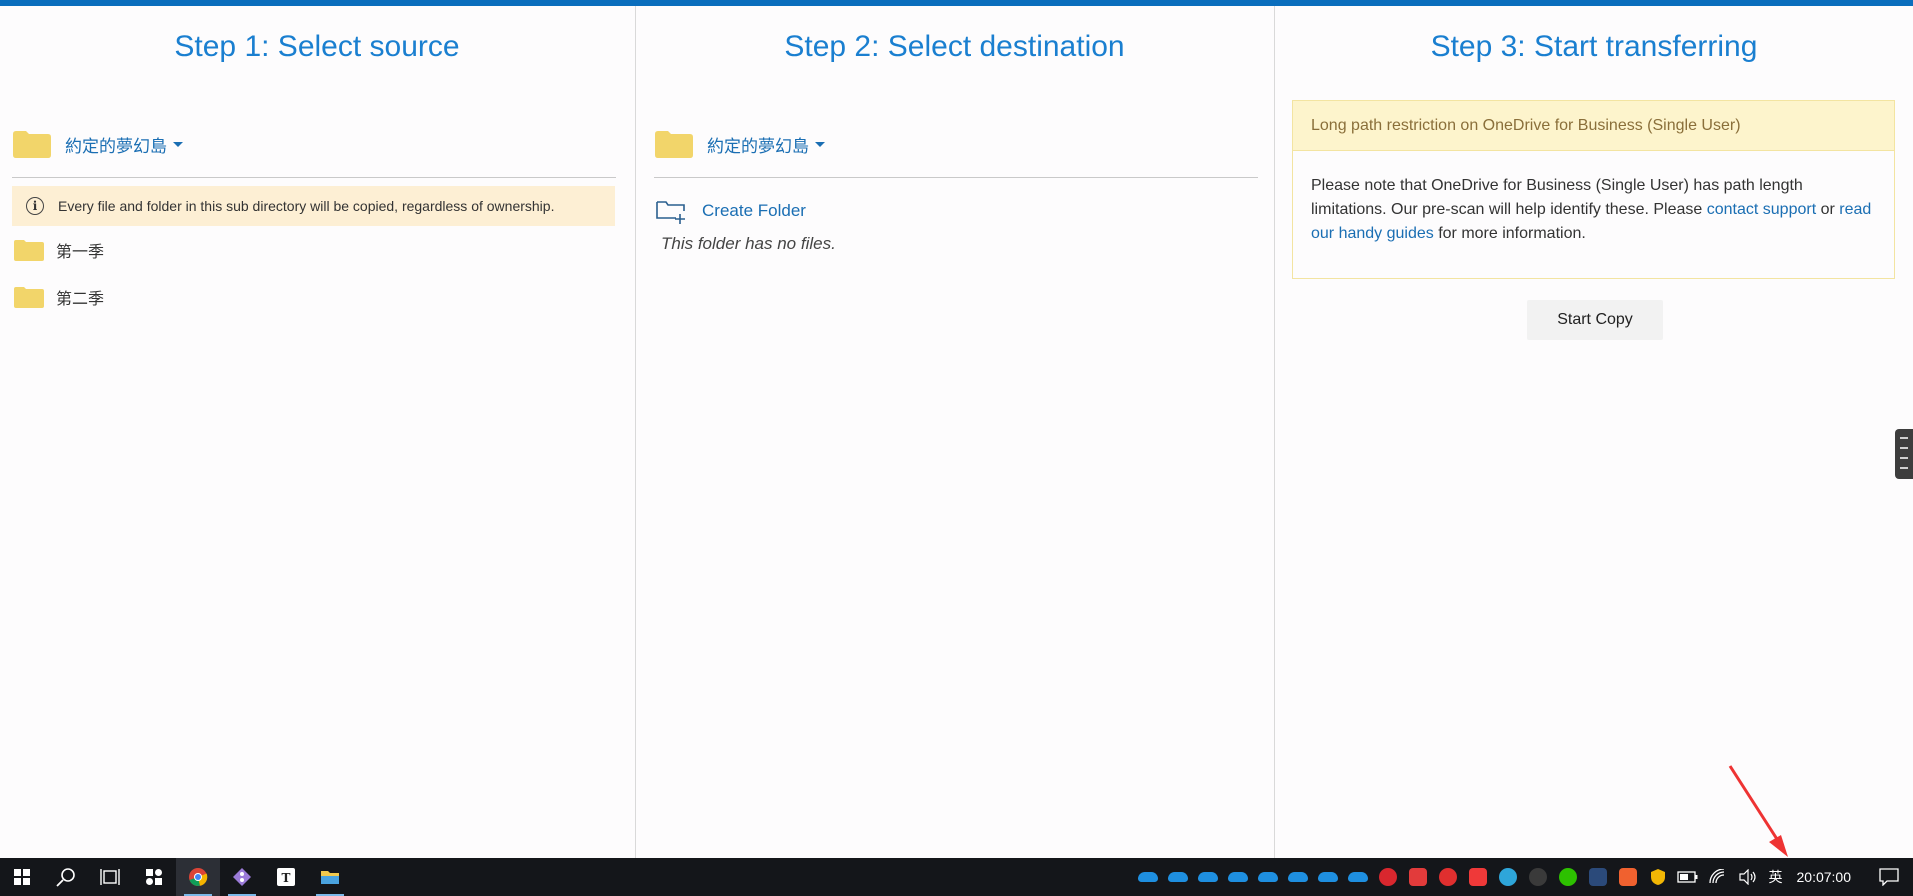 This screenshot has width=1913, height=896. What do you see at coordinates (1568, 877) in the screenshot?
I see `wechat-icon` at bounding box center [1568, 877].